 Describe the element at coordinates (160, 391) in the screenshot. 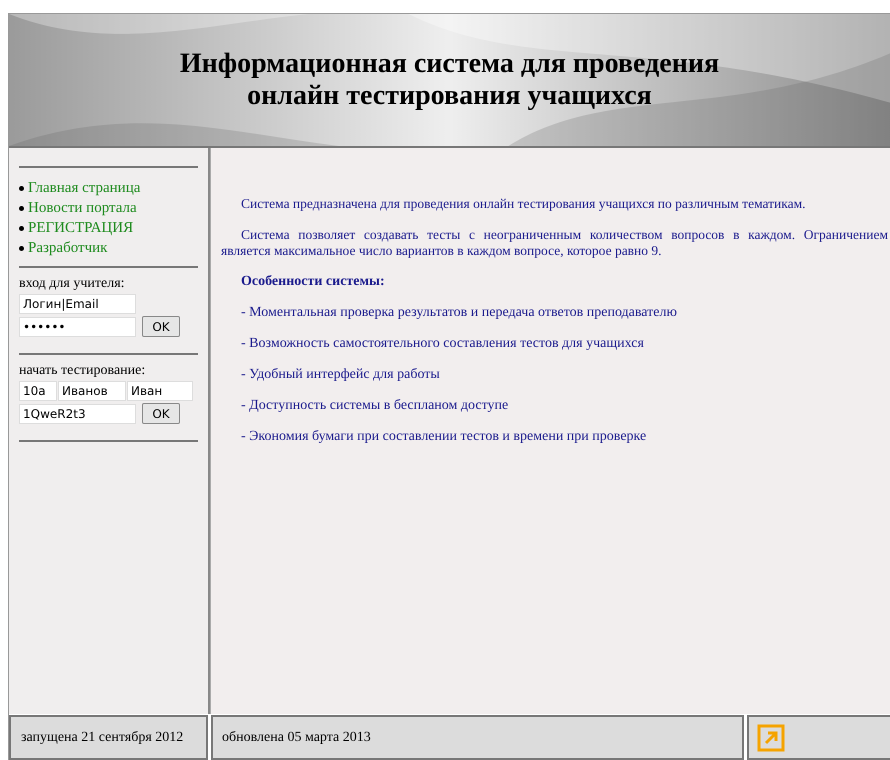

I see `input-field: Иван` at that location.